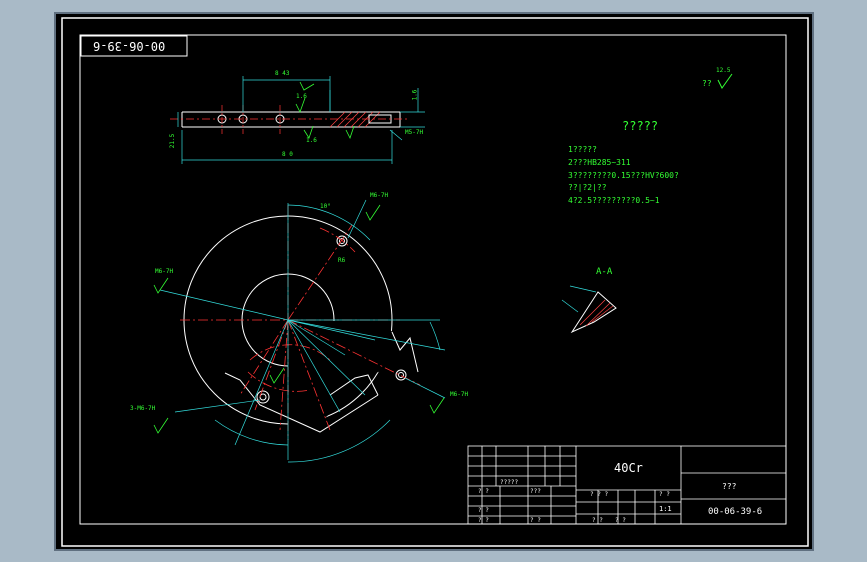 The image size is (867, 562). Describe the element at coordinates (325, 206) in the screenshot. I see `dim-angle-top: 10°` at that location.